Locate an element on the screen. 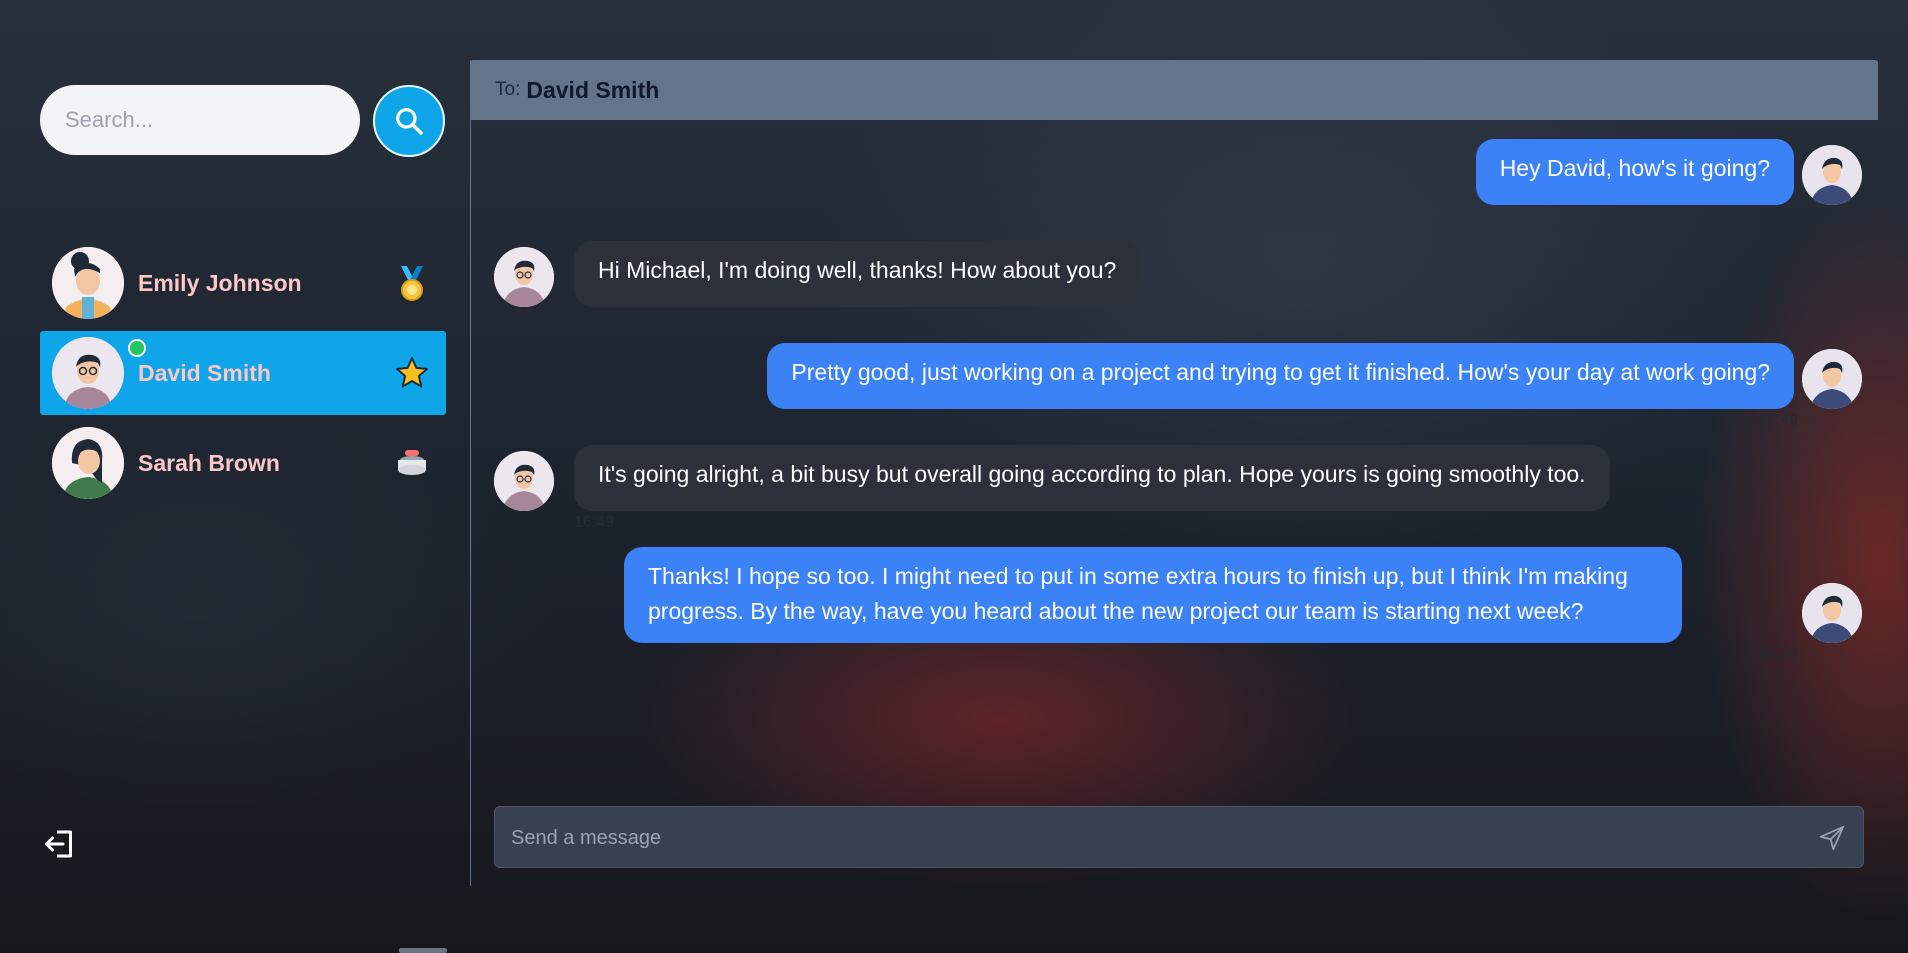  send-button is located at coordinates (1832, 838).